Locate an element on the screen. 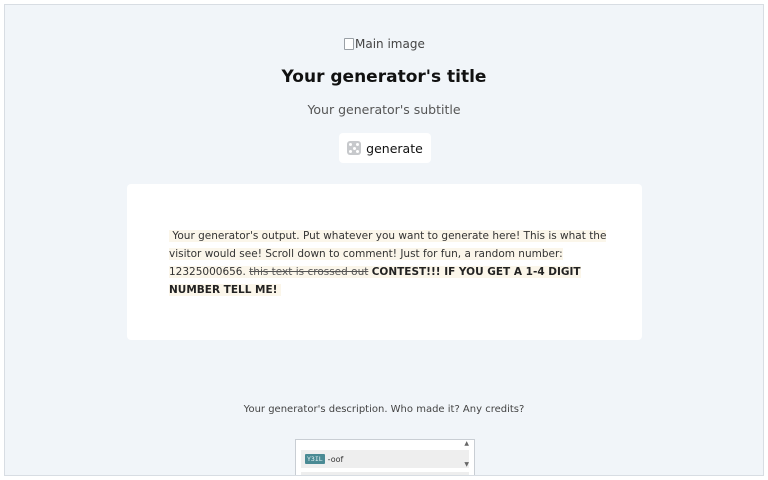  dice-icon is located at coordinates (354, 148).